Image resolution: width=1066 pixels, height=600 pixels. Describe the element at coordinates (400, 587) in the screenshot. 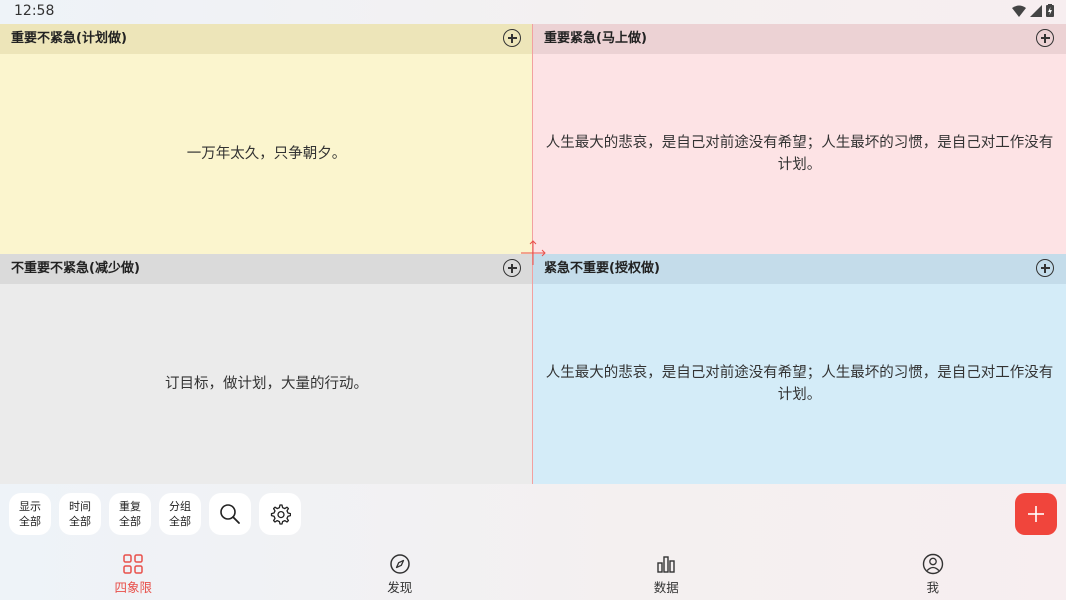

I see `tab-label: 发现` at that location.